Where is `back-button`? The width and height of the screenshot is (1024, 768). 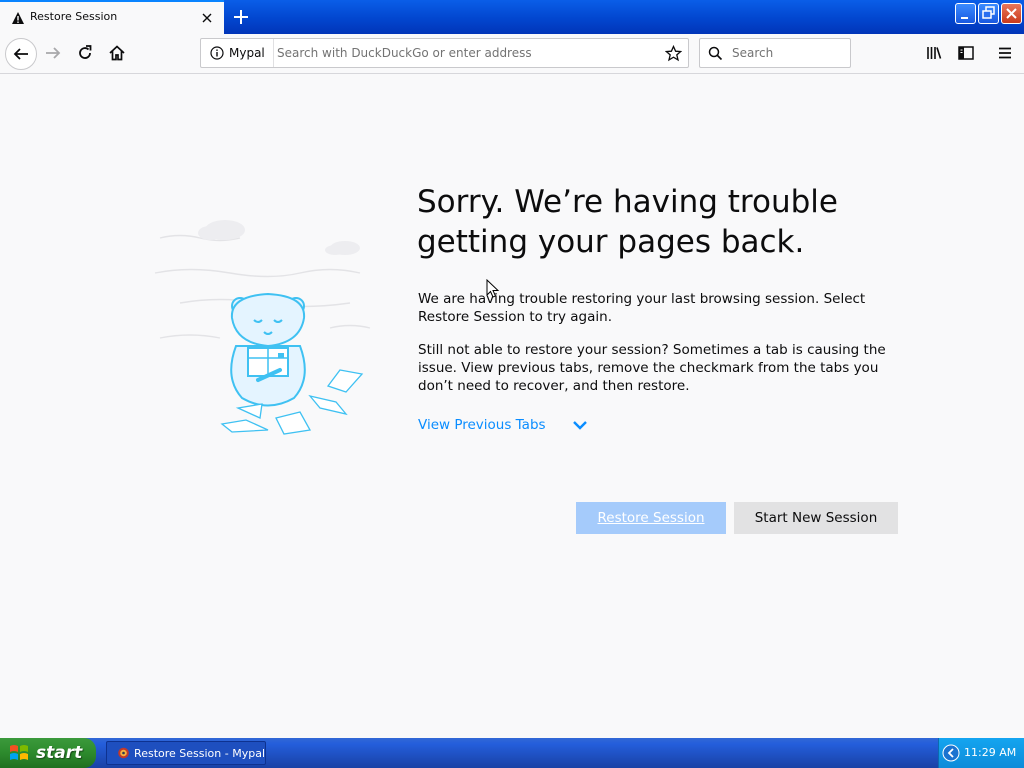 back-button is located at coordinates (21, 54).